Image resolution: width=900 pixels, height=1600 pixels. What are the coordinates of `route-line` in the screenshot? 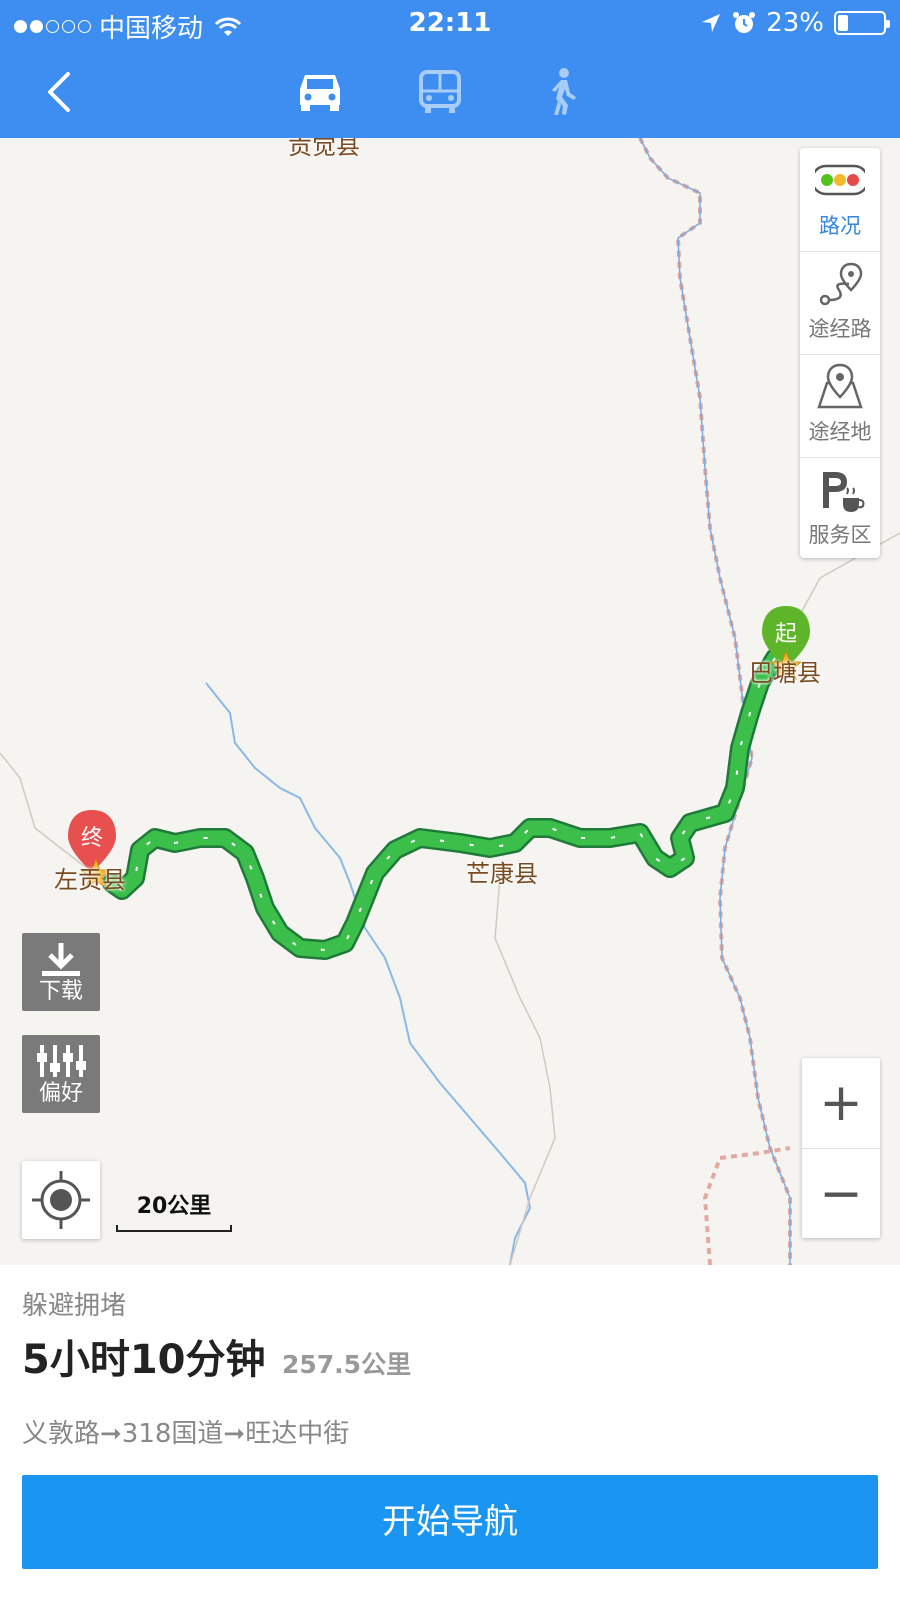 It's located at (443, 804).